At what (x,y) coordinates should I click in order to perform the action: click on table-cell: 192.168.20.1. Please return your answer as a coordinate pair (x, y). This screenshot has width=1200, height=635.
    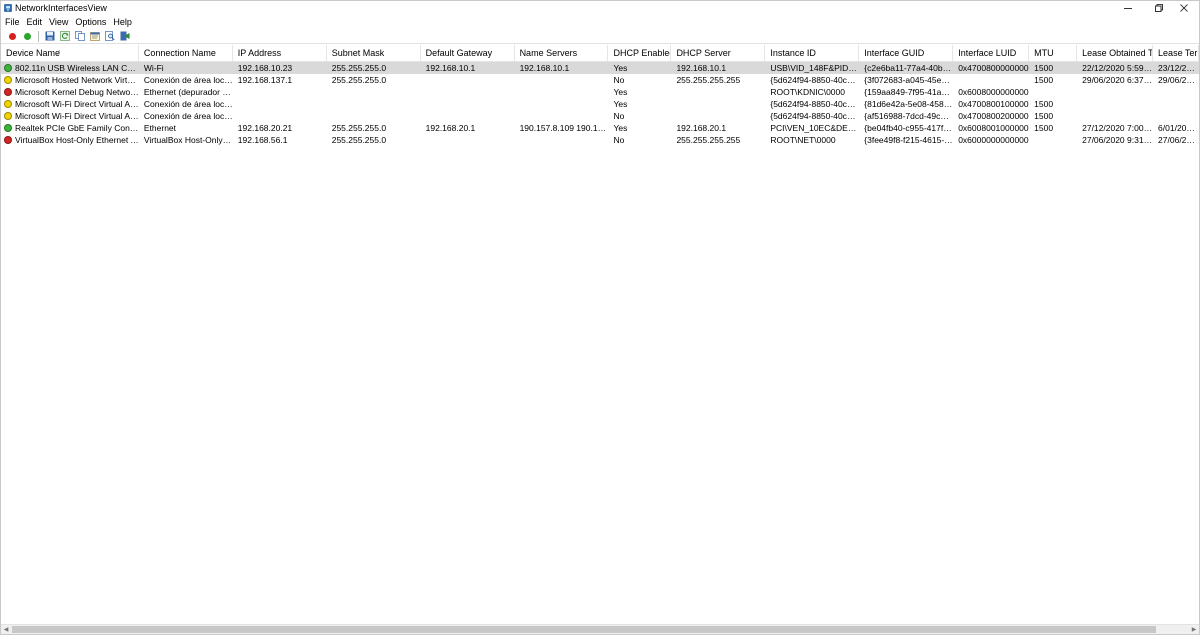
    Looking at the image, I should click on (450, 128).